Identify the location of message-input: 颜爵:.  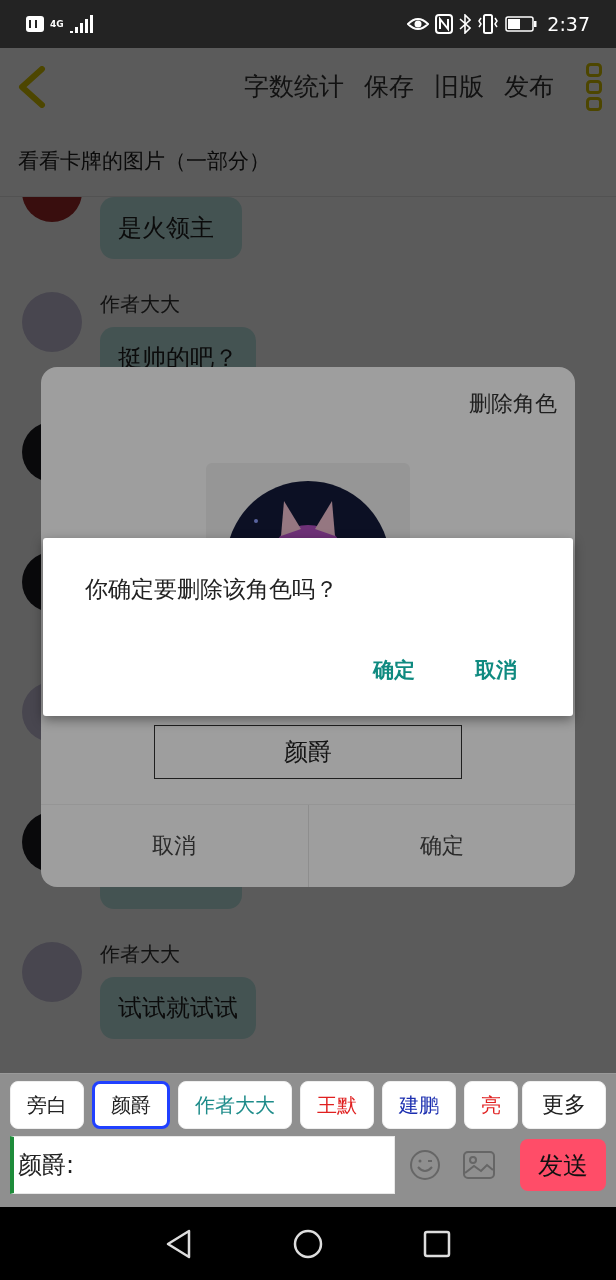
(202, 1165).